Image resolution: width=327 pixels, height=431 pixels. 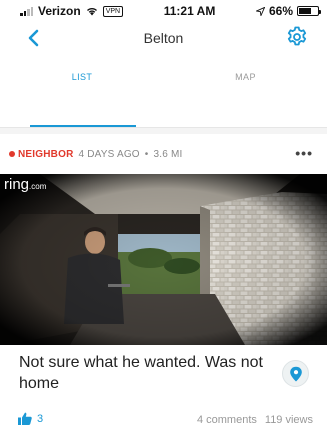 What do you see at coordinates (260, 11) in the screenshot?
I see `location-arrow-icon` at bounding box center [260, 11].